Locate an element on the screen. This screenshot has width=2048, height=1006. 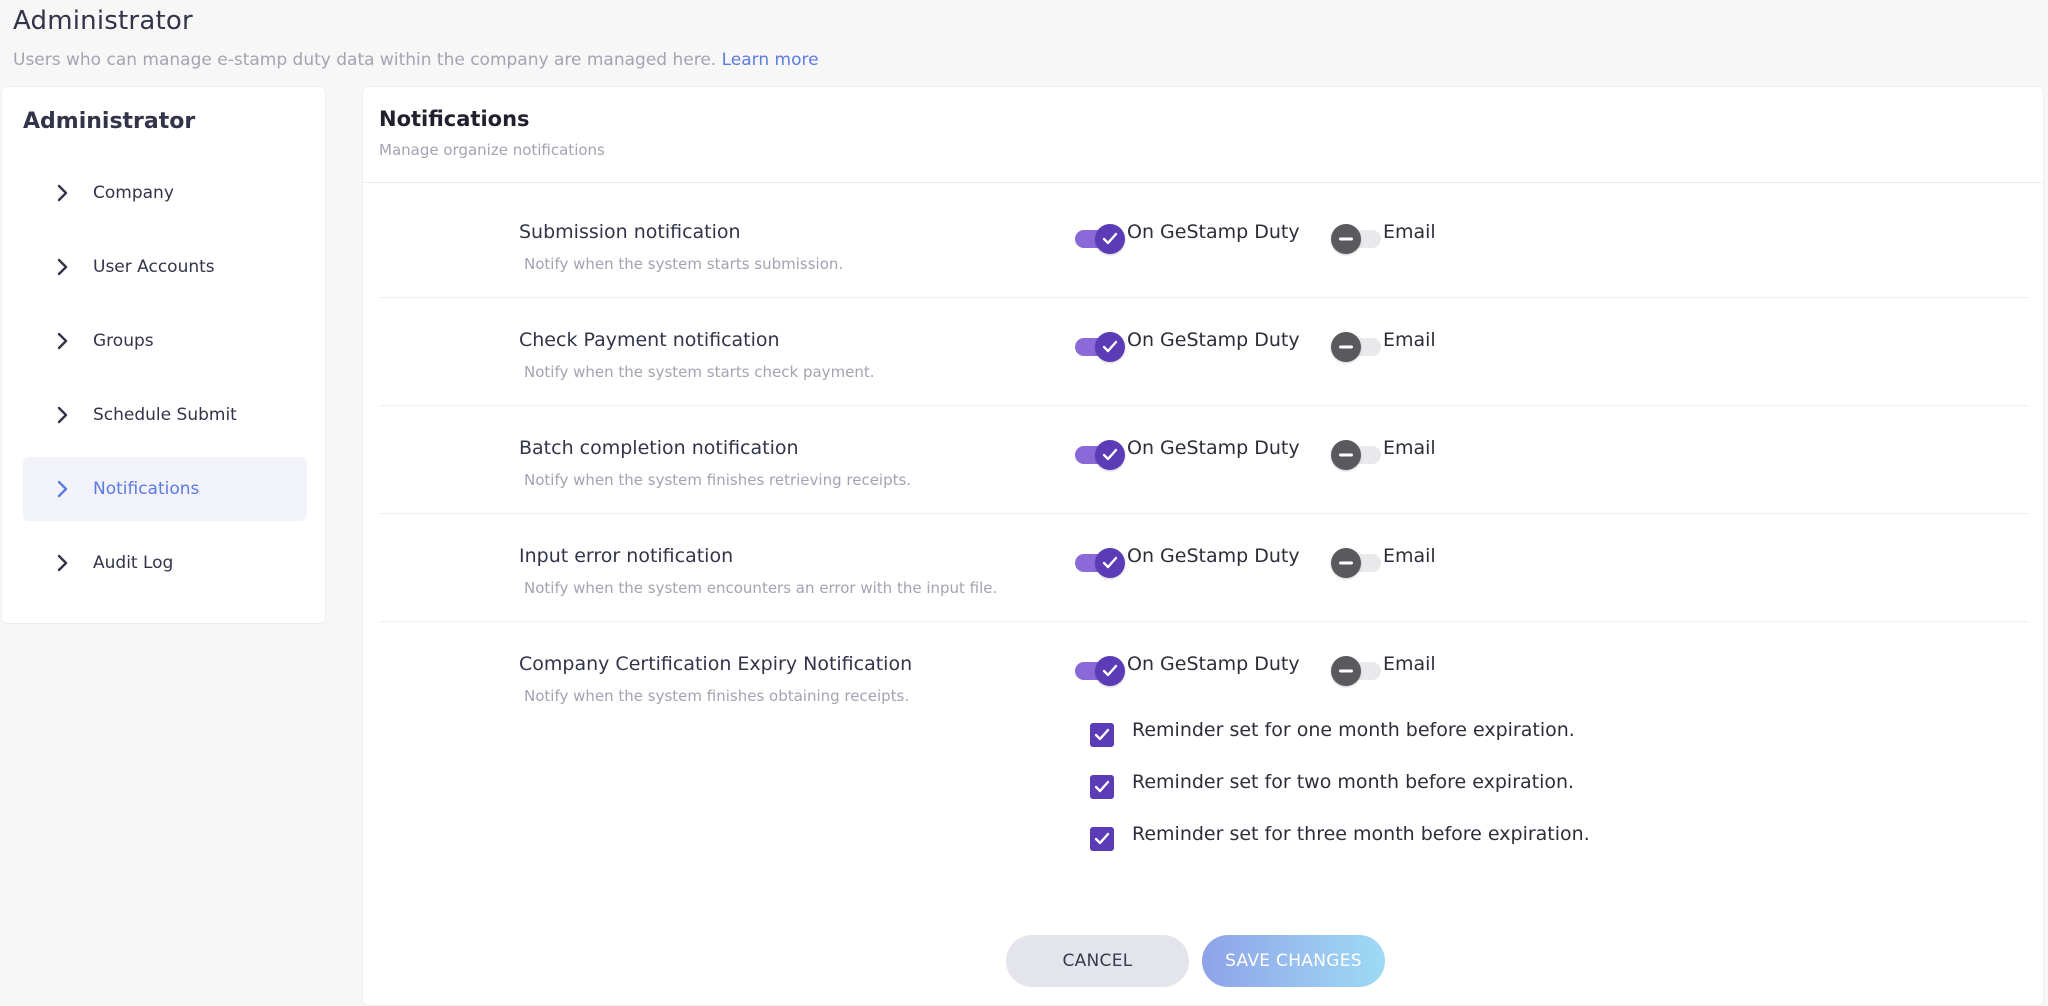
sidebar-item-label: Company is located at coordinates (133, 193).